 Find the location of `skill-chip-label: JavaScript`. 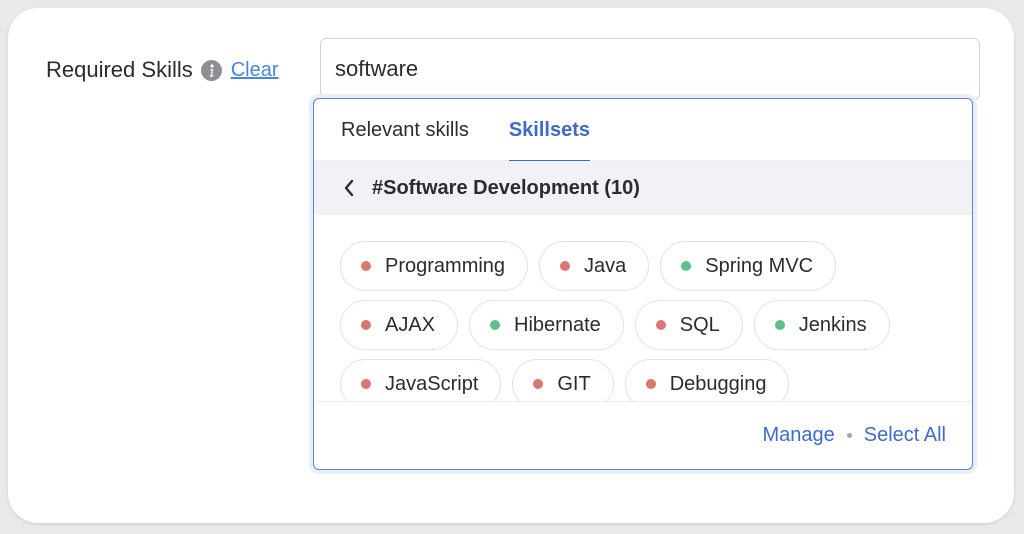

skill-chip-label: JavaScript is located at coordinates (432, 383).